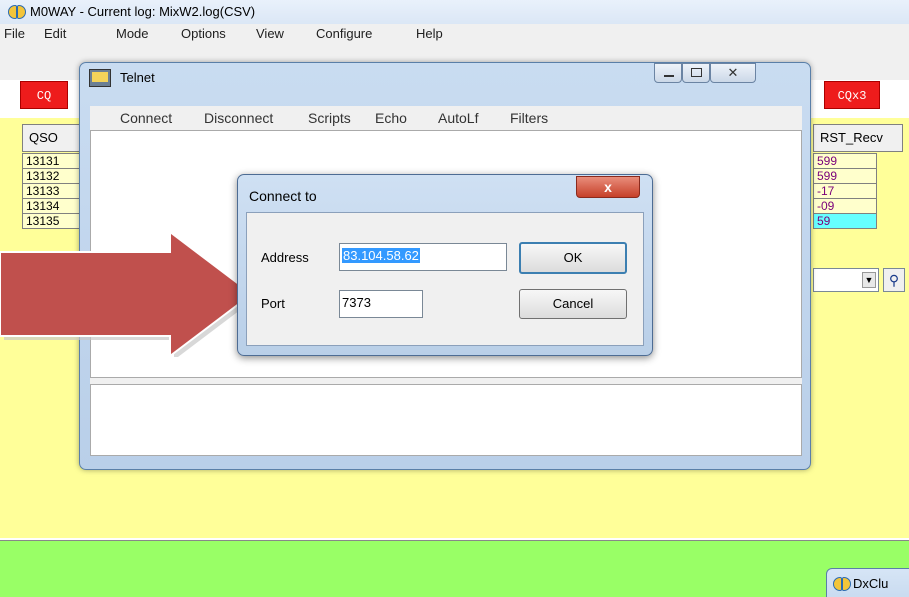 Image resolution: width=909 pixels, height=597 pixels. Describe the element at coordinates (454, 568) in the screenshot. I see `status-panel` at that location.